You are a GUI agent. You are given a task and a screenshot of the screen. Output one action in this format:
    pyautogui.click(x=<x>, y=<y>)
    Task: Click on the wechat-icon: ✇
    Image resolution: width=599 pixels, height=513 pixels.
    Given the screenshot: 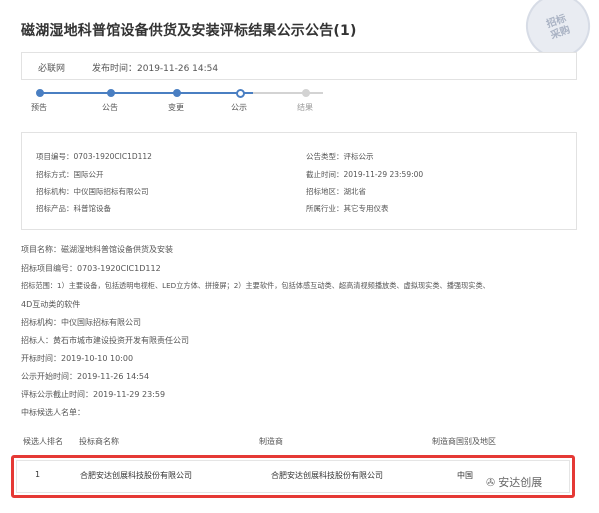 What is the action you would take?
    pyautogui.click(x=491, y=482)
    